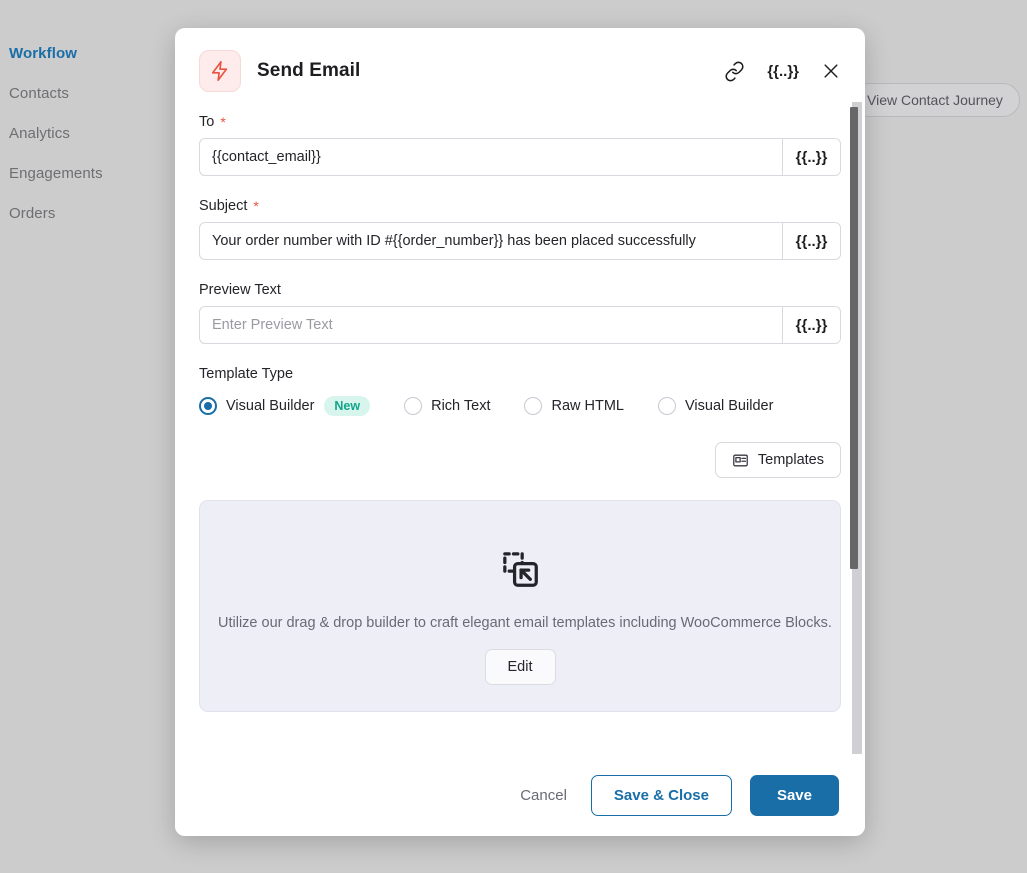 This screenshot has height=873, width=1027. I want to click on merge-tag-icon: {{..}}, so click(783, 71).